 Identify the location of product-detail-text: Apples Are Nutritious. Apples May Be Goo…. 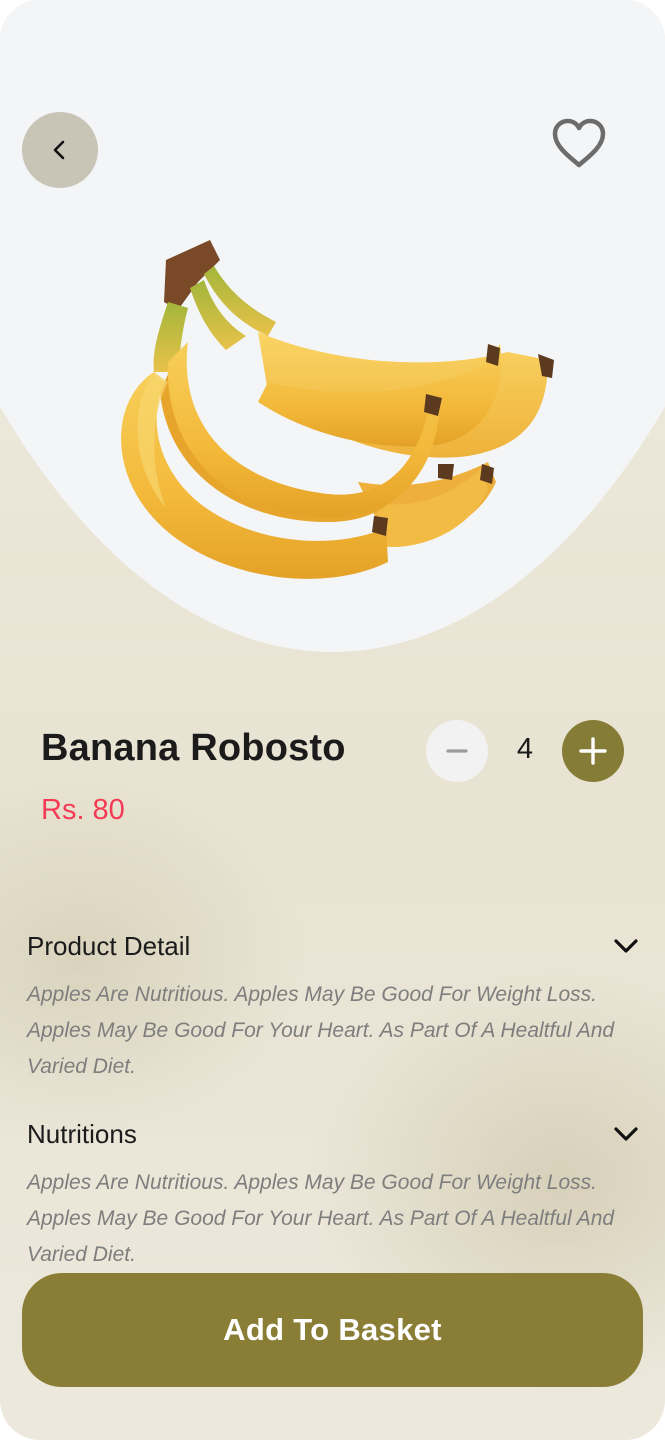
(321, 1030).